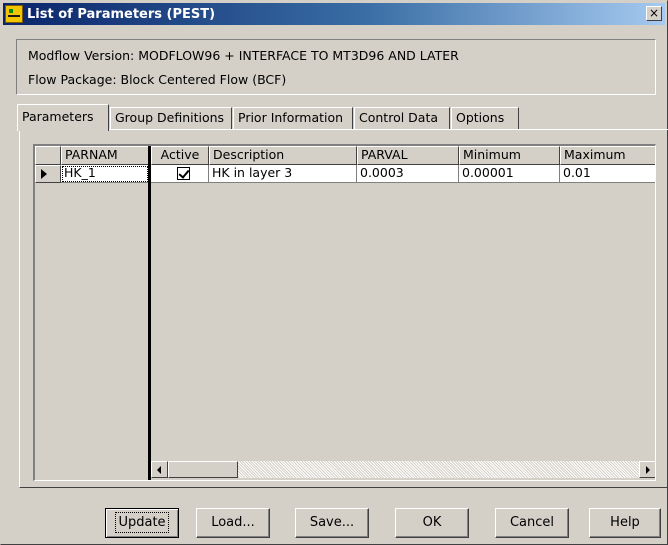  What do you see at coordinates (105, 174) in the screenshot?
I see `cell-parnam: HK_1` at bounding box center [105, 174].